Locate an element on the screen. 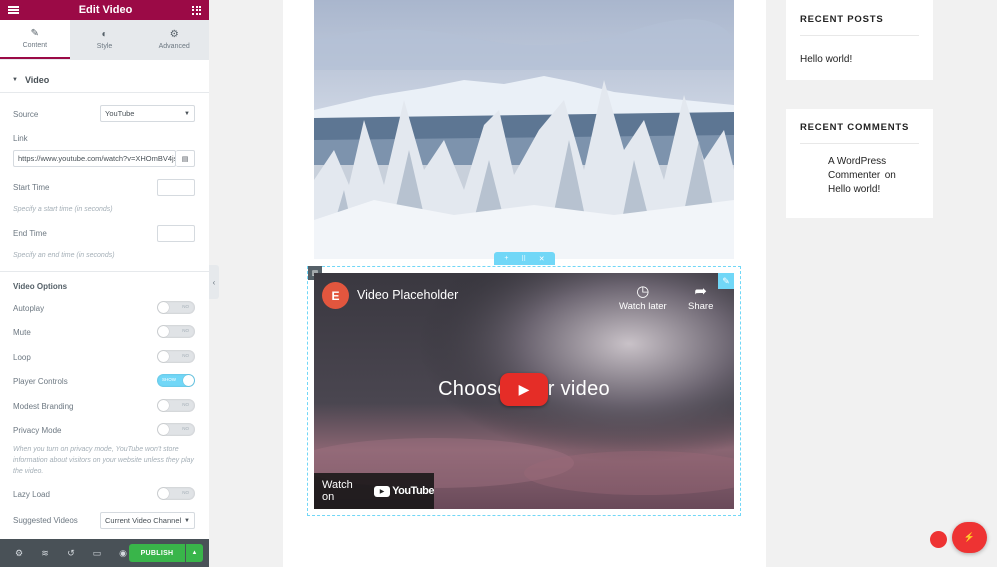  caret-up-icon: ▲ is located at coordinates (194, 553).